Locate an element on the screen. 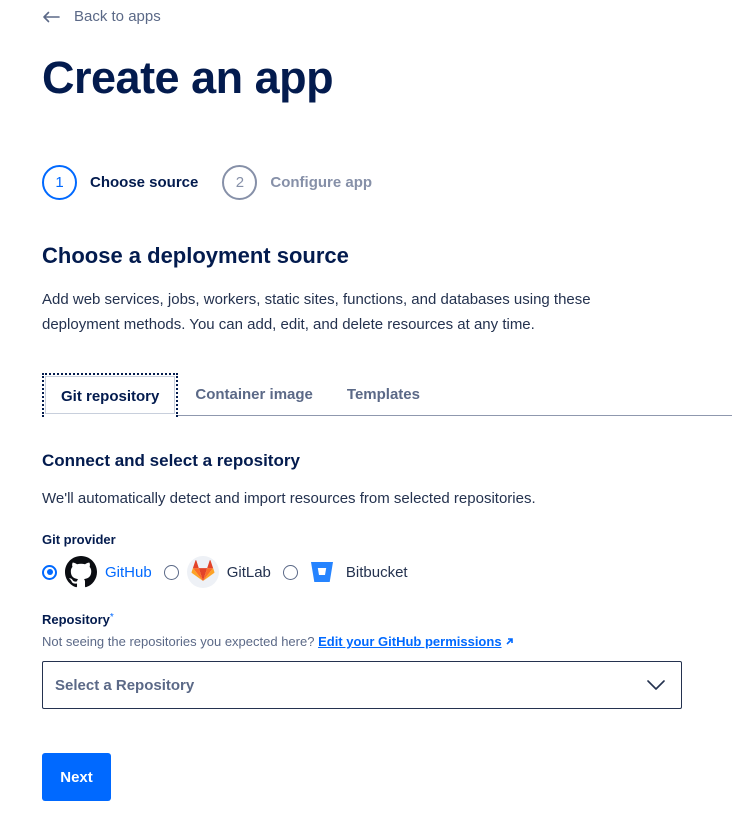 This screenshot has height=819, width=732. external-link-icon is located at coordinates (509, 641).